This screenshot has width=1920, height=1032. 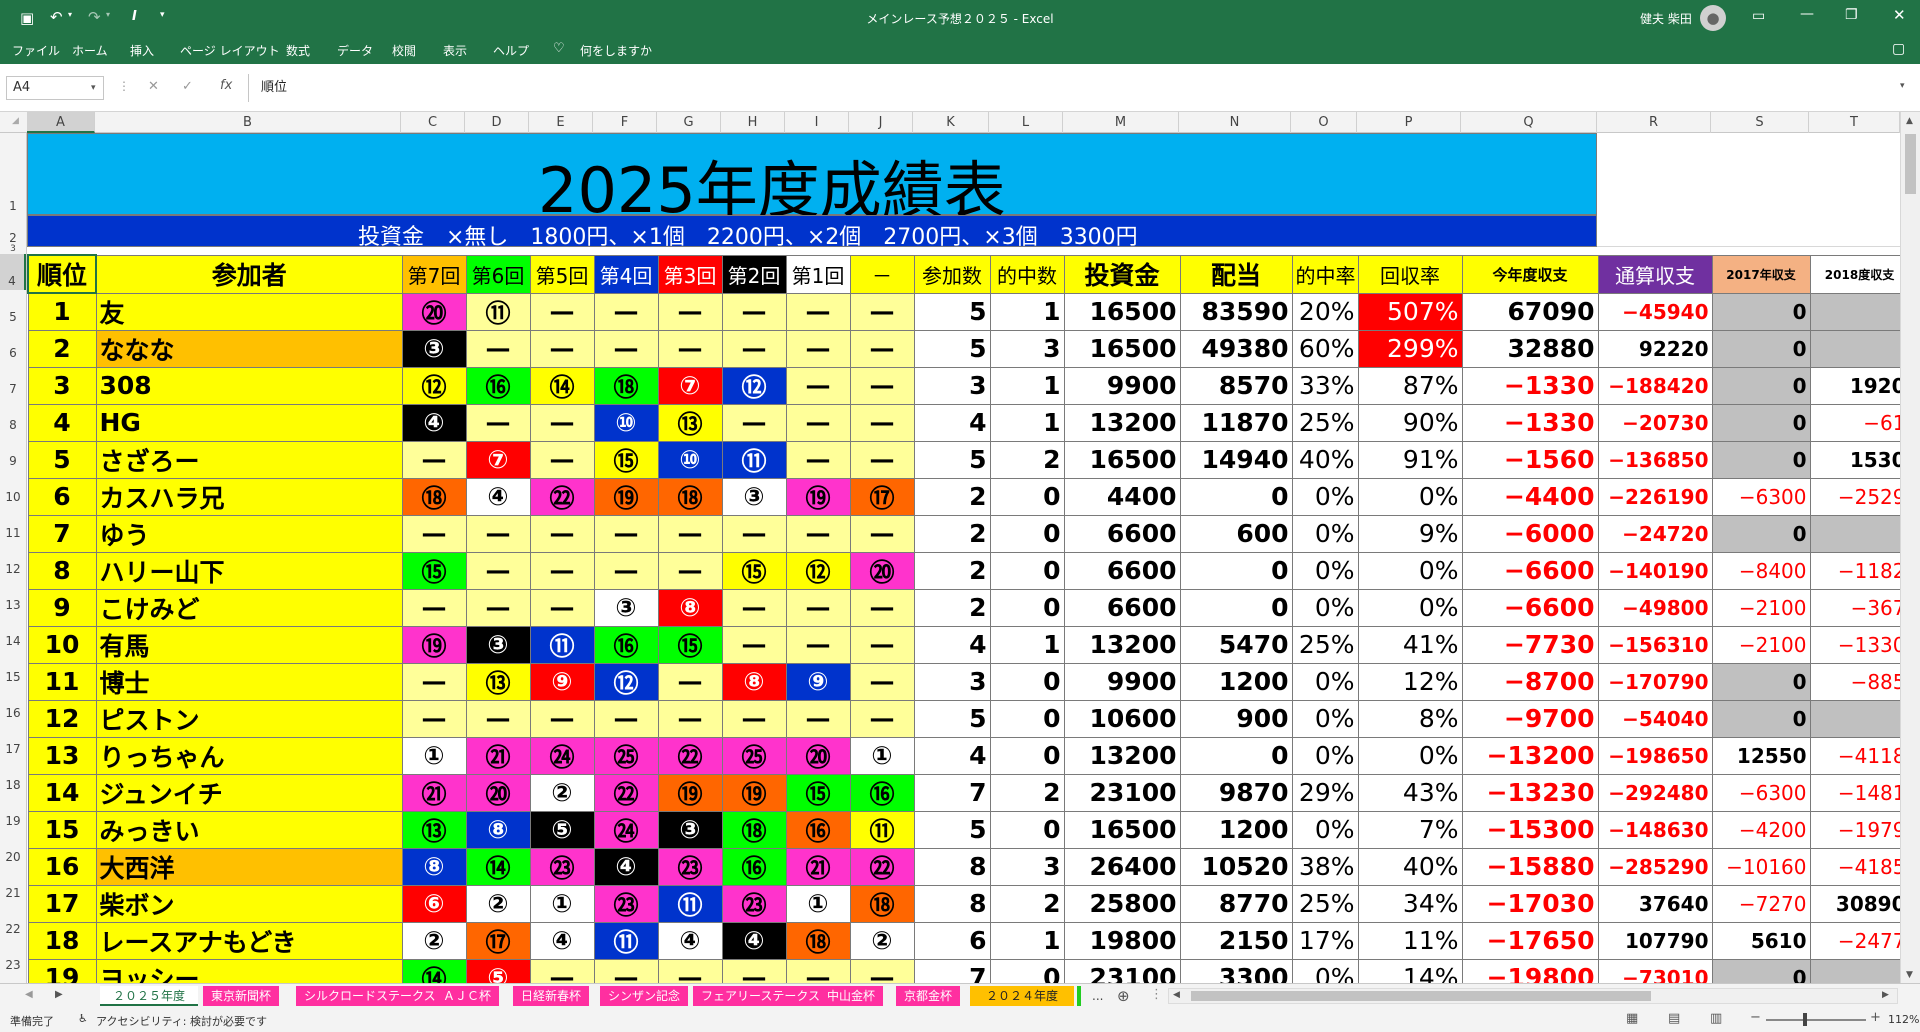 What do you see at coordinates (1027, 903) in the screenshot?
I see `hits-cell: 2` at bounding box center [1027, 903].